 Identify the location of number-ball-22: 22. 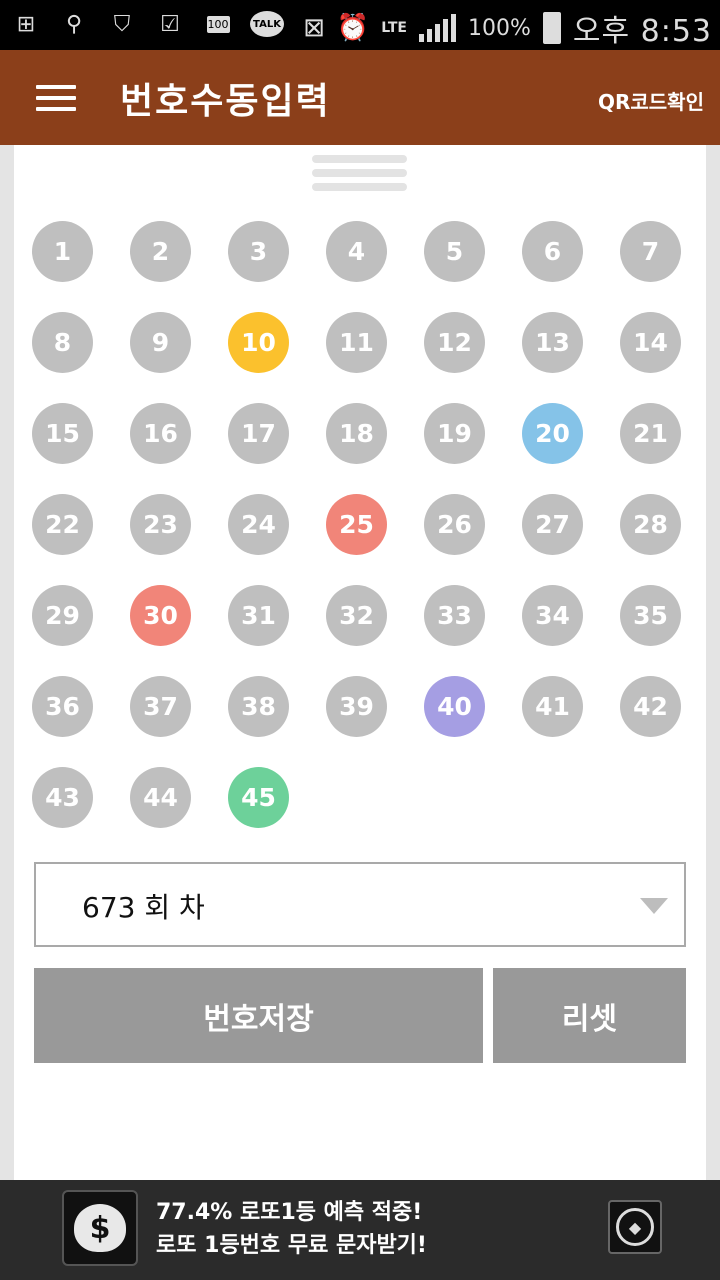
(62, 524).